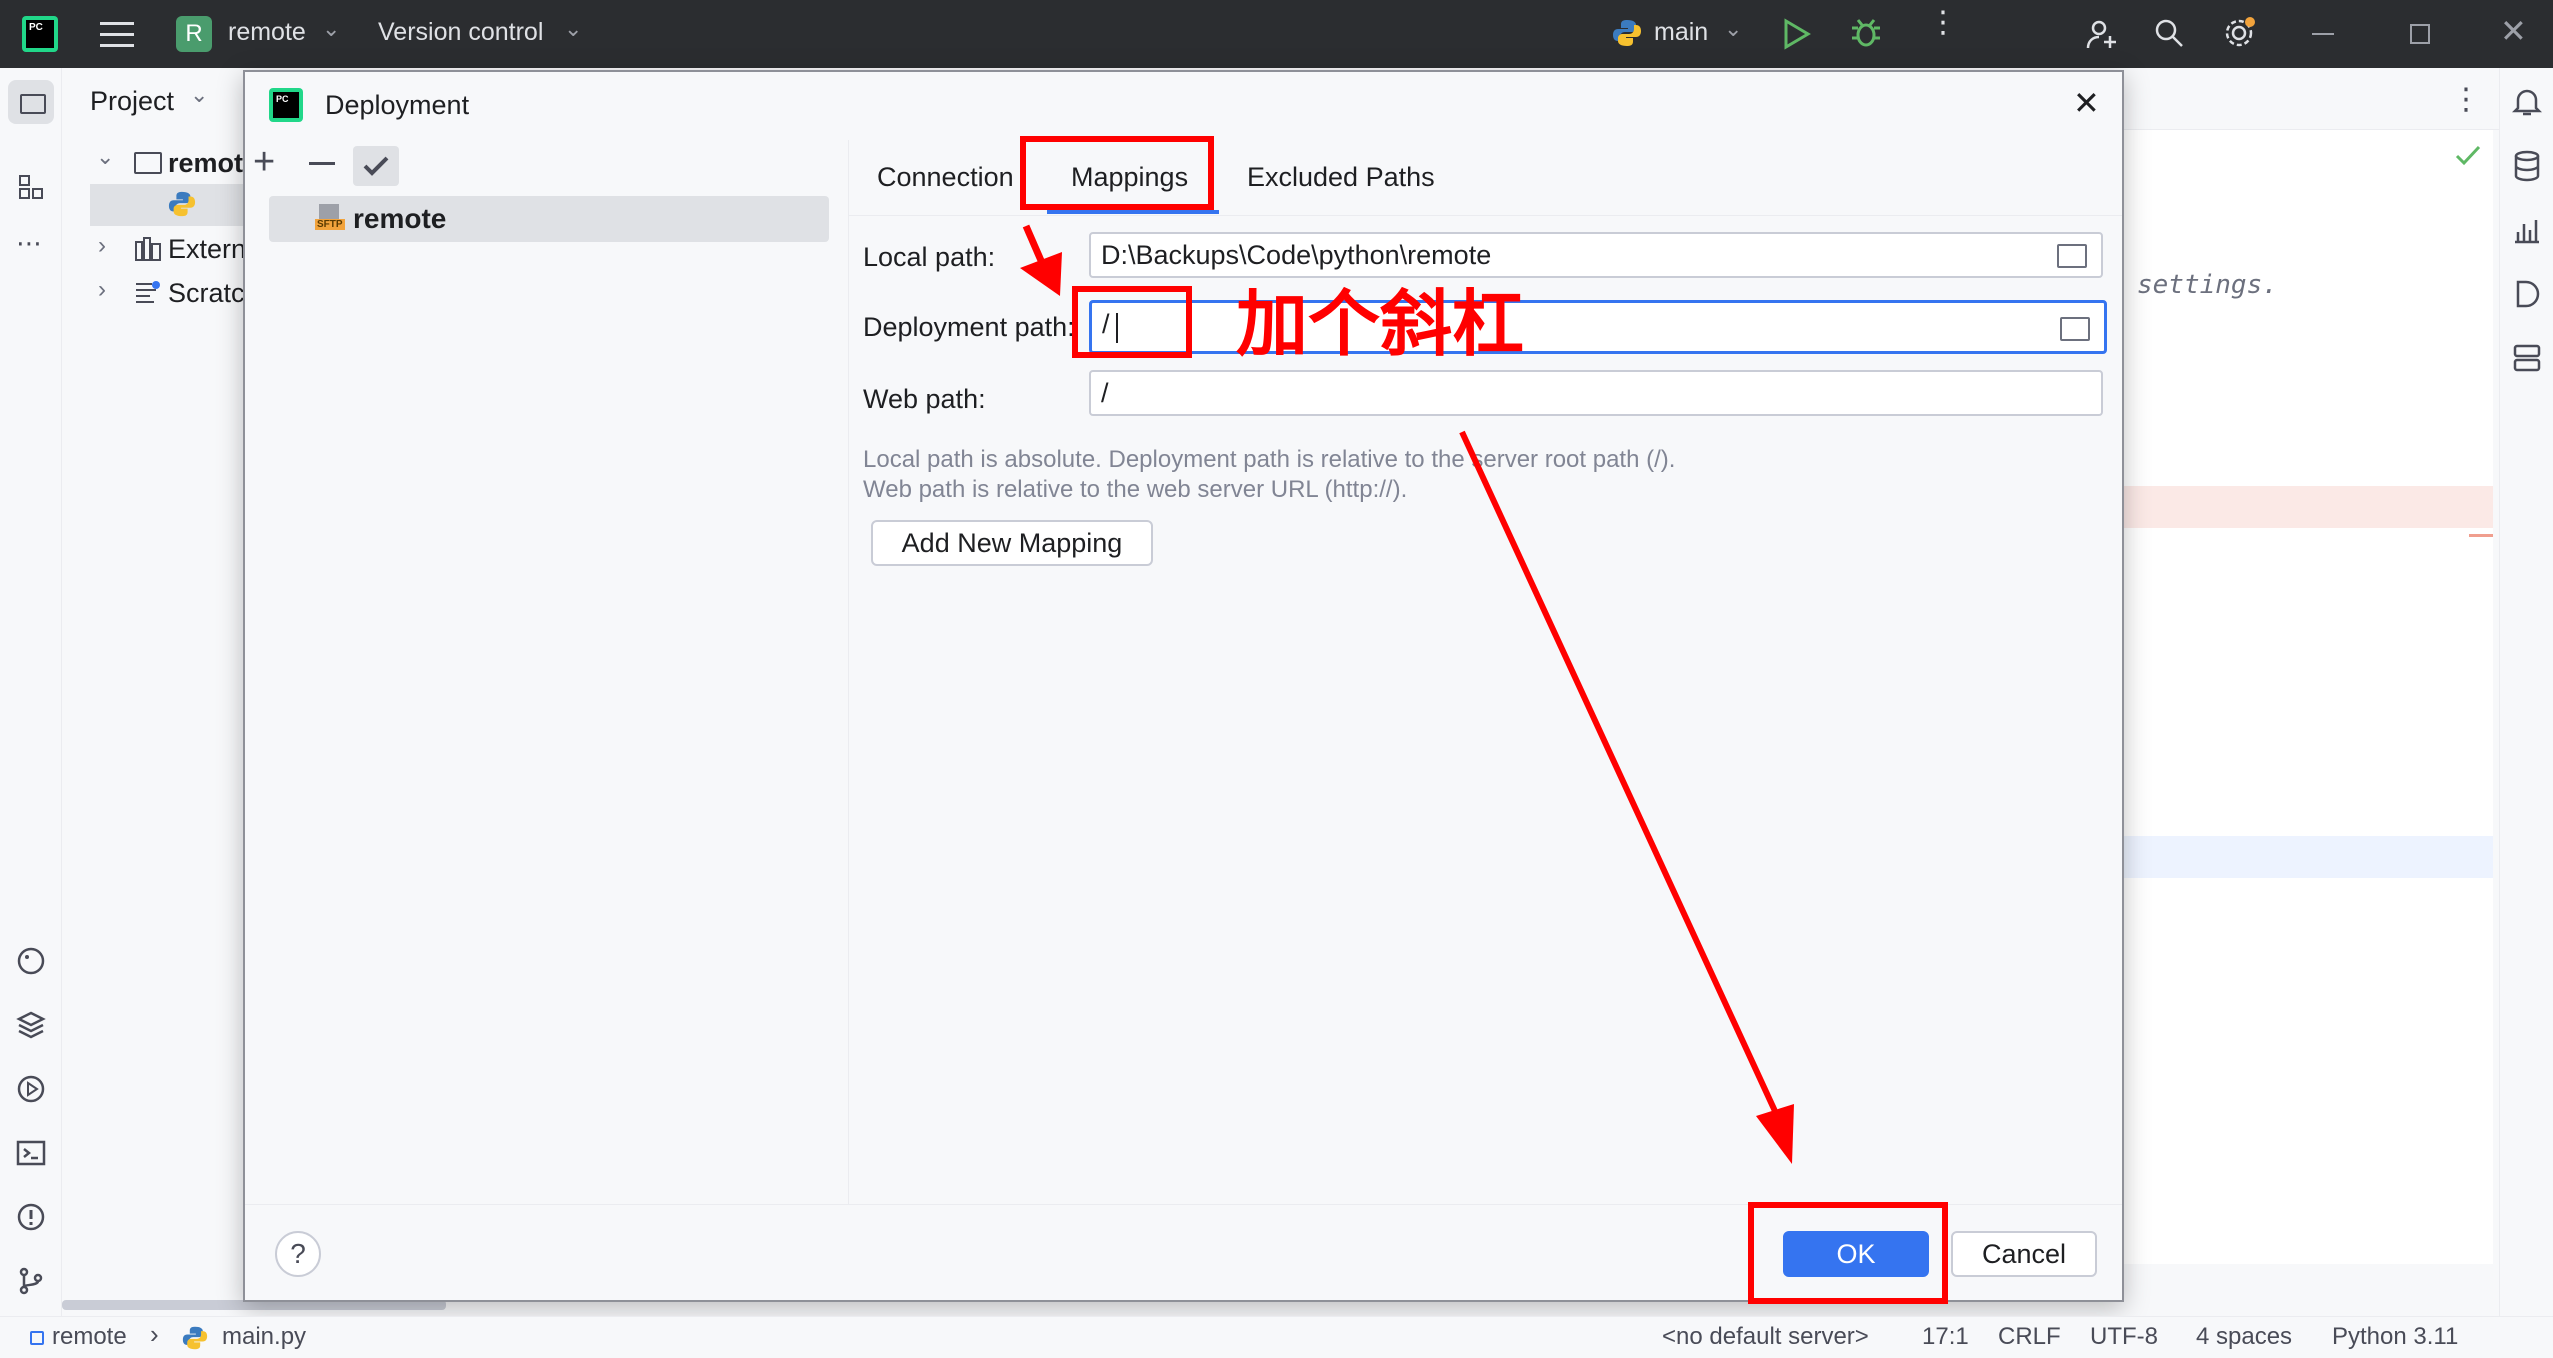 Image resolution: width=2553 pixels, height=1358 pixels. Describe the element at coordinates (89, 1337) in the screenshot. I see `breadcrumb-project: remote` at that location.